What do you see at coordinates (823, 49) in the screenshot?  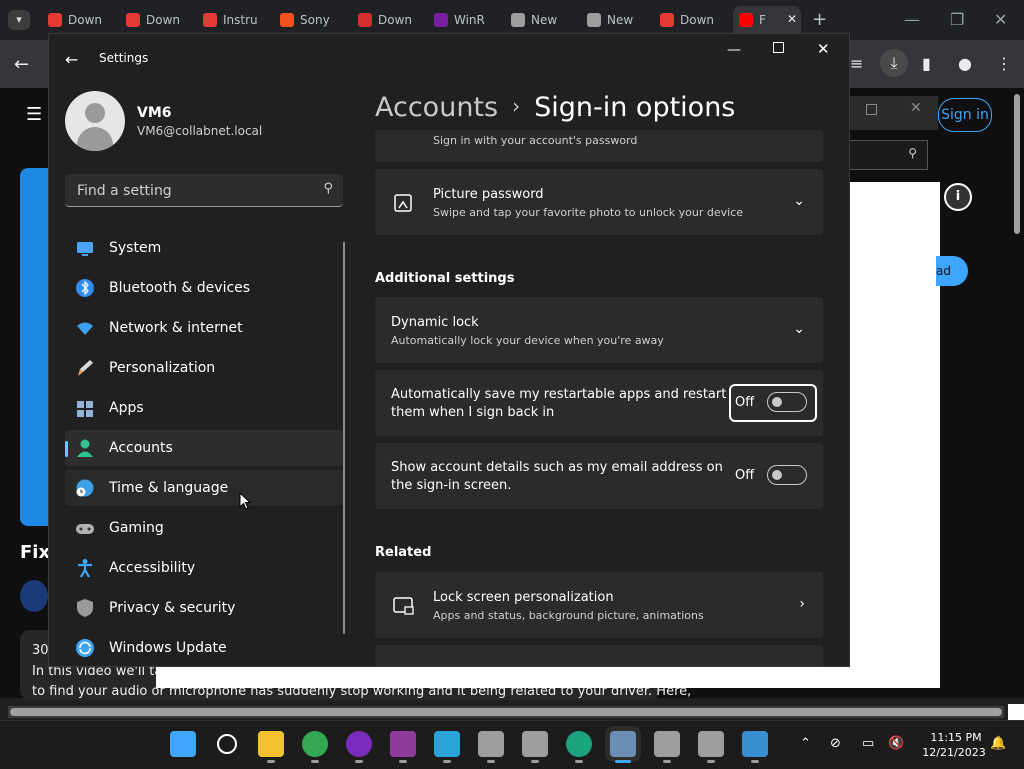 I see `close-icon: ✕` at bounding box center [823, 49].